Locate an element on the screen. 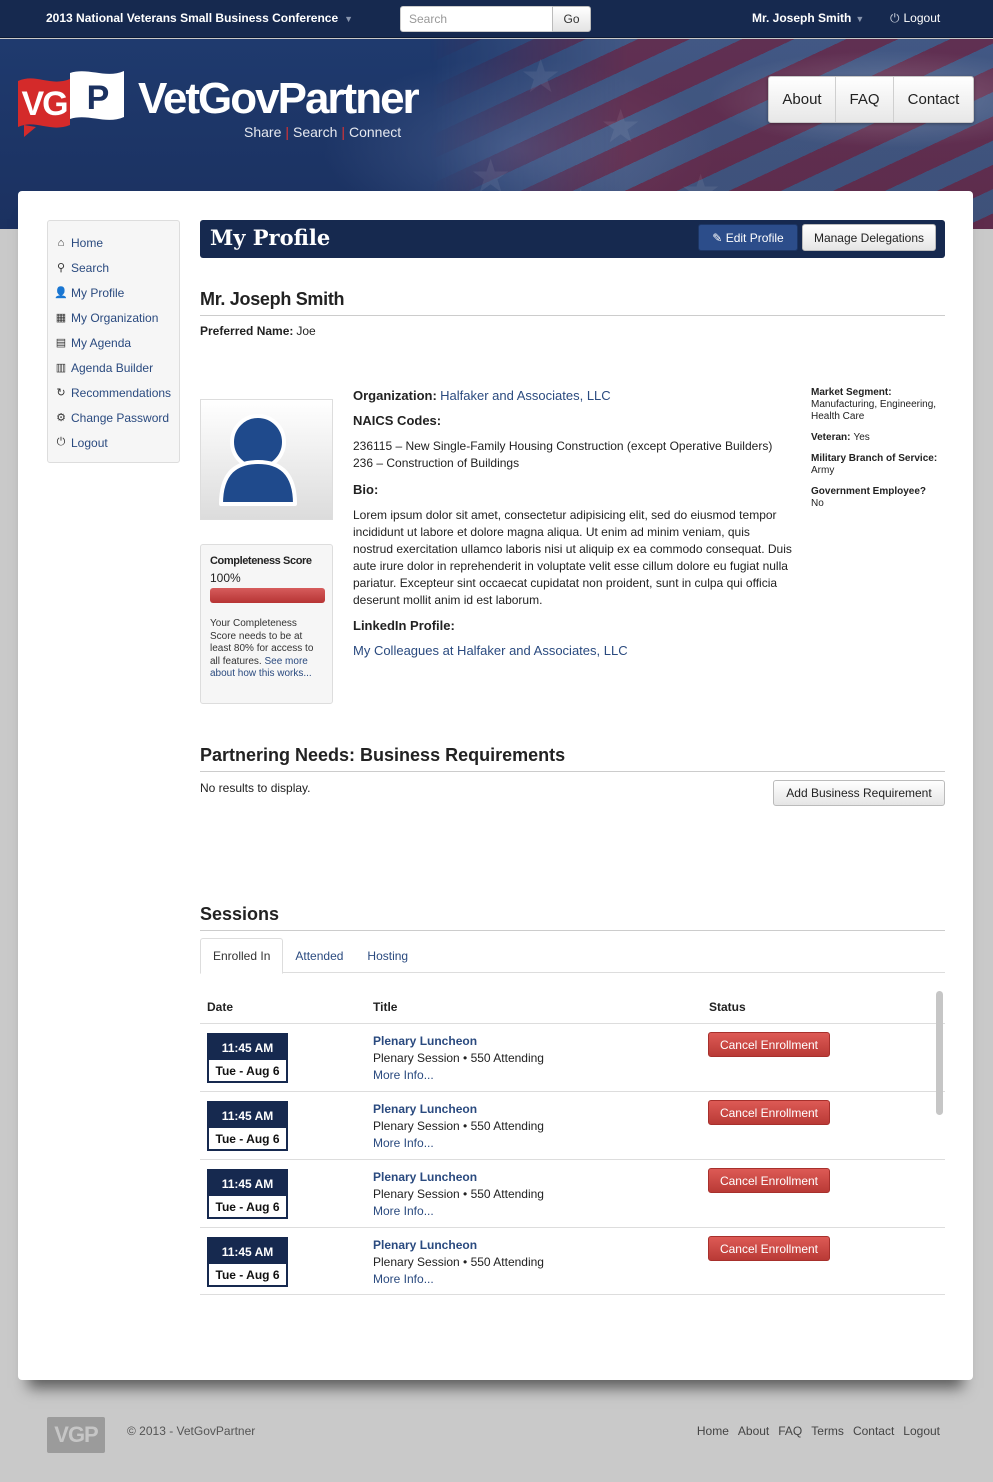 The image size is (993, 1482). footer-link-home: Home is located at coordinates (713, 1431).